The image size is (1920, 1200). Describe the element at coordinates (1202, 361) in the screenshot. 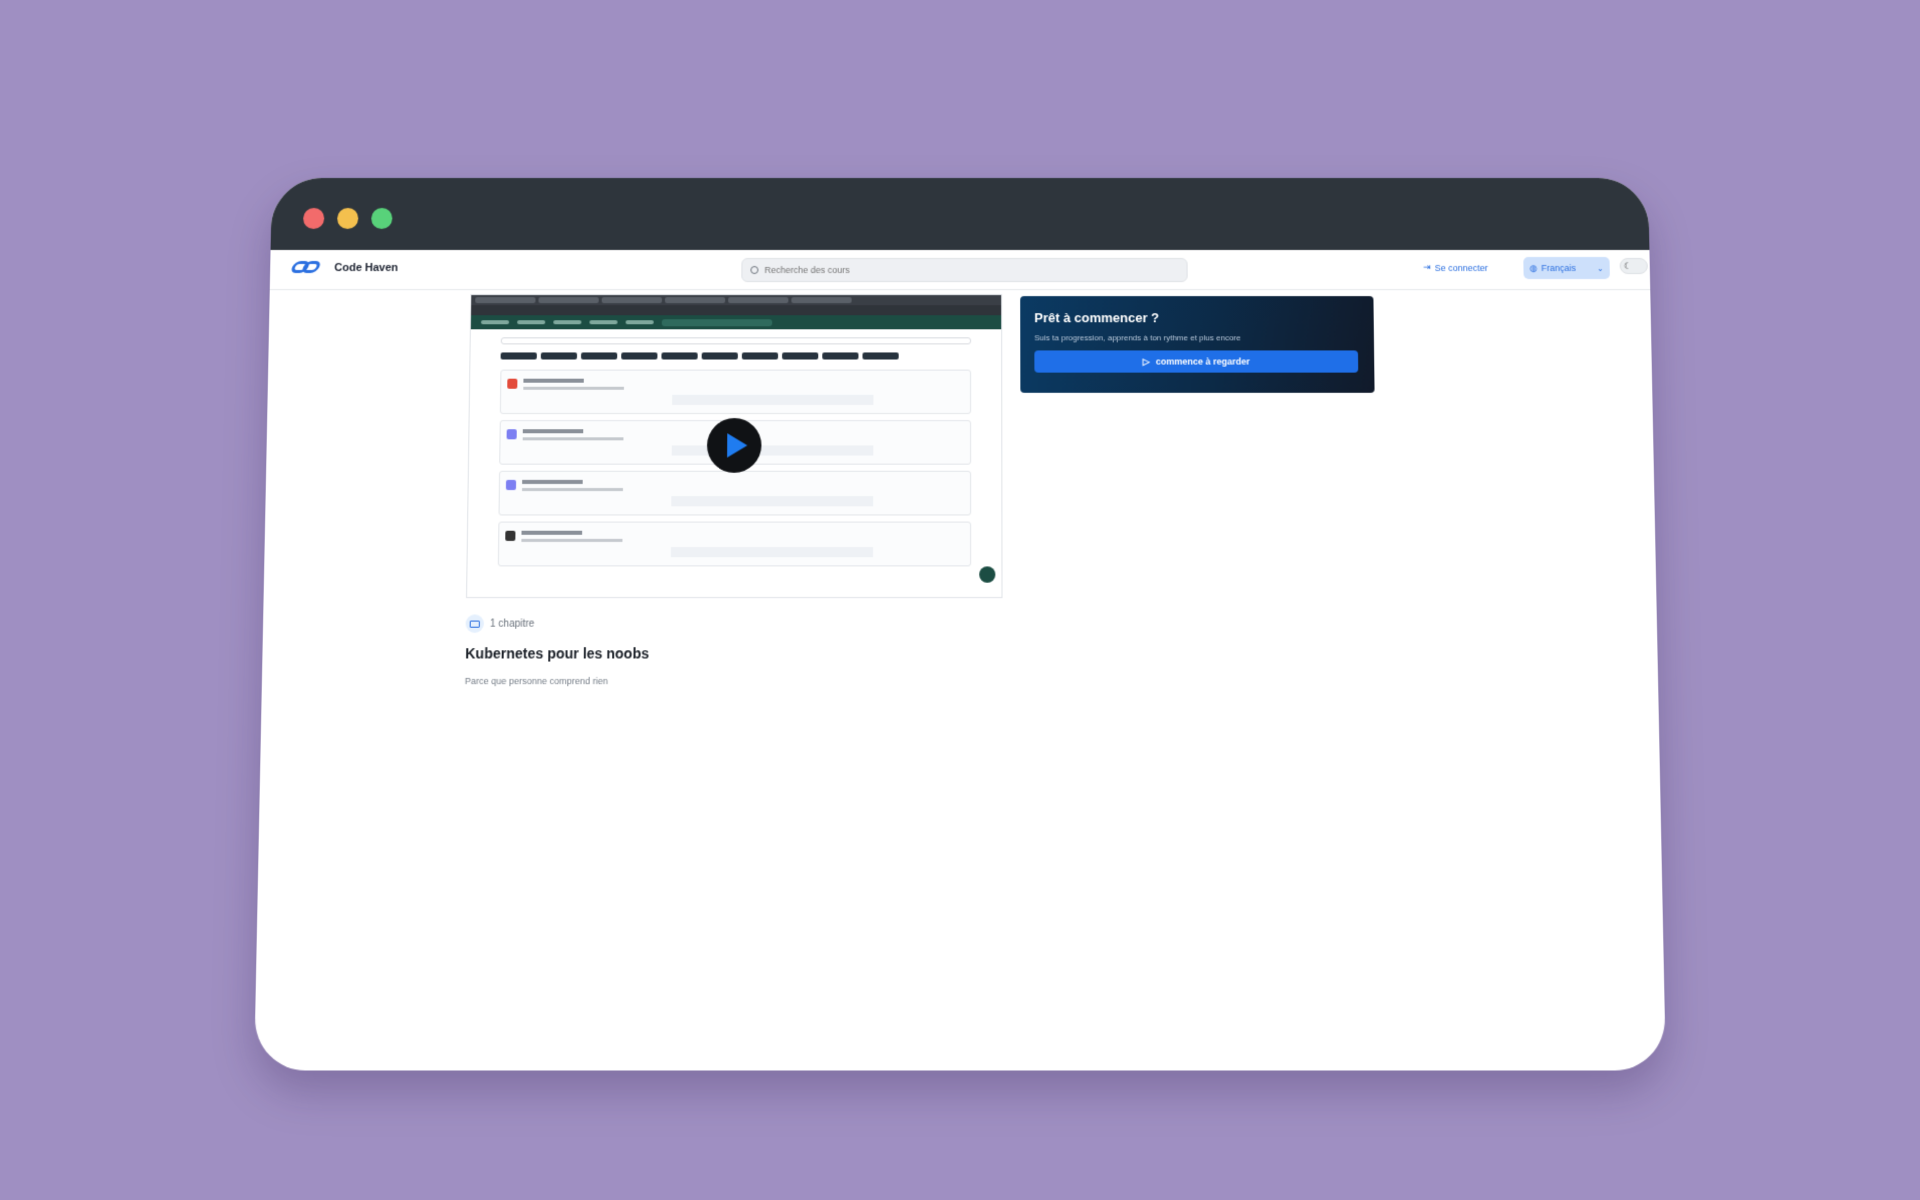

I see `start-watching-label: commence à regarder` at that location.